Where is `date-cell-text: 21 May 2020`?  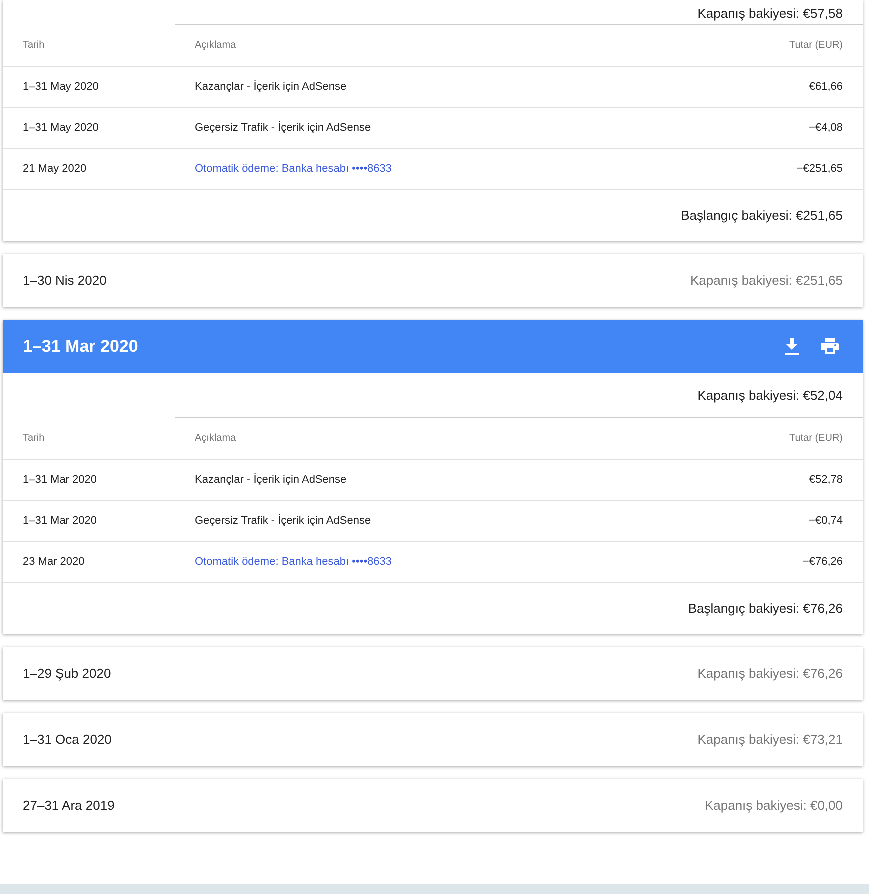
date-cell-text: 21 May 2020 is located at coordinates (55, 169).